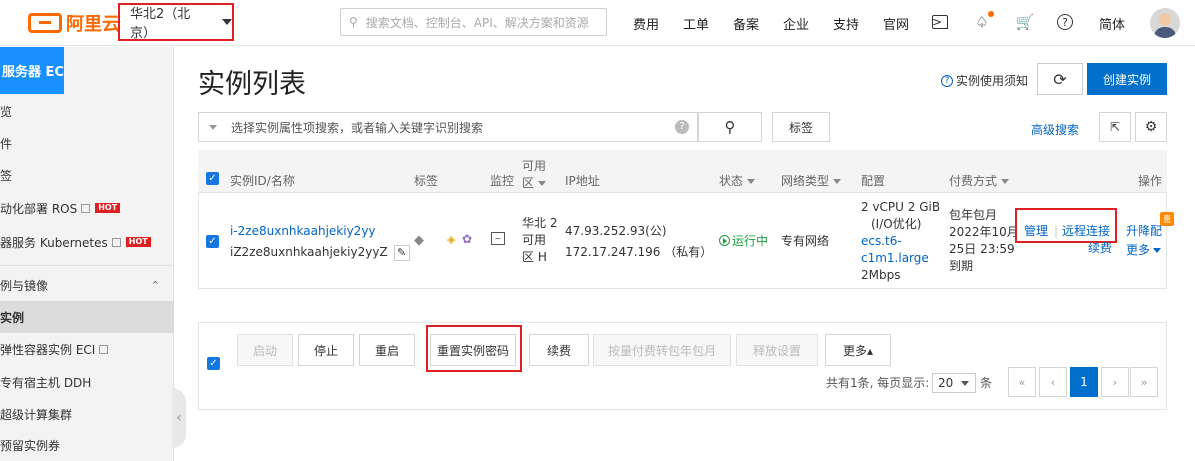 The height and width of the screenshot is (461, 1195). I want to click on page-title: 实例列表, so click(252, 84).